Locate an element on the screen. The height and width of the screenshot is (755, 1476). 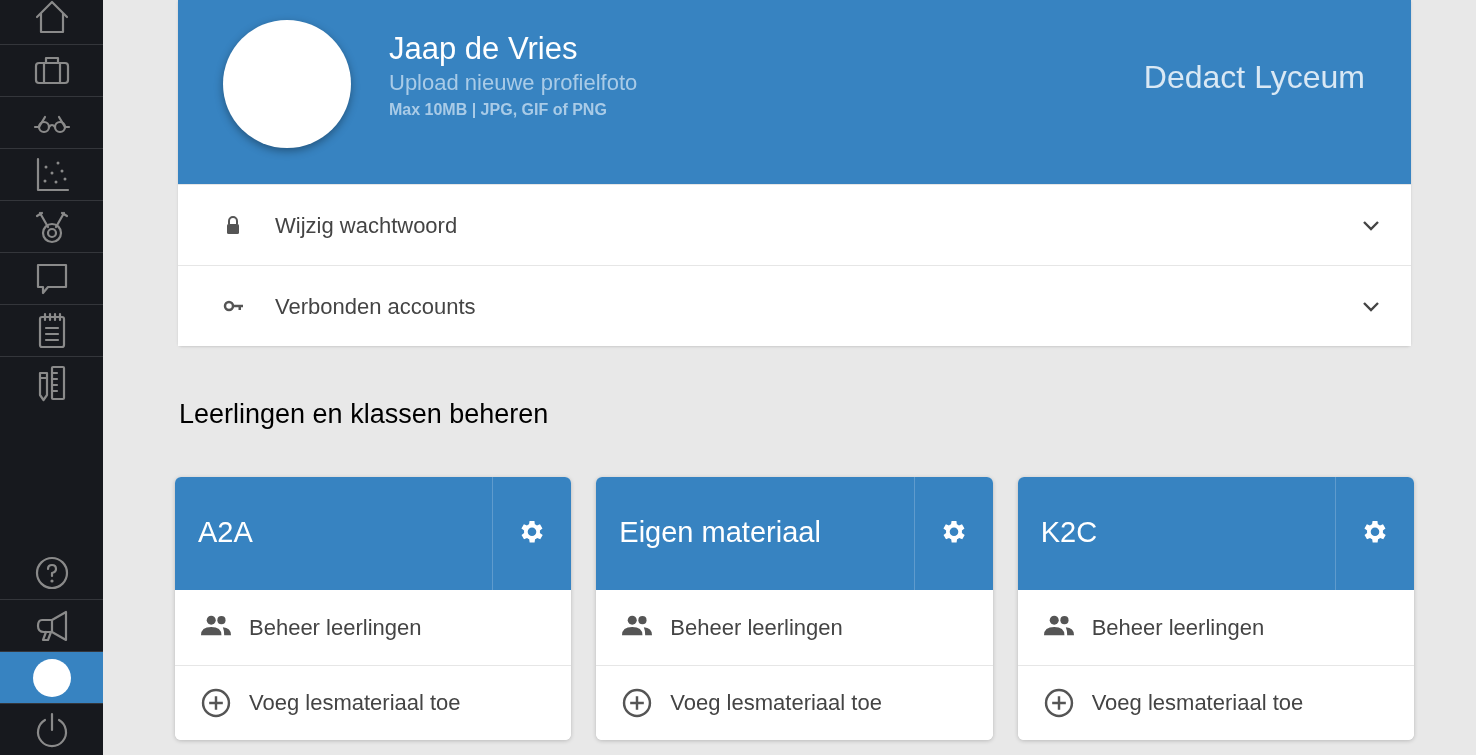
school-name: Dedact Lyceum is located at coordinates (1254, 77).